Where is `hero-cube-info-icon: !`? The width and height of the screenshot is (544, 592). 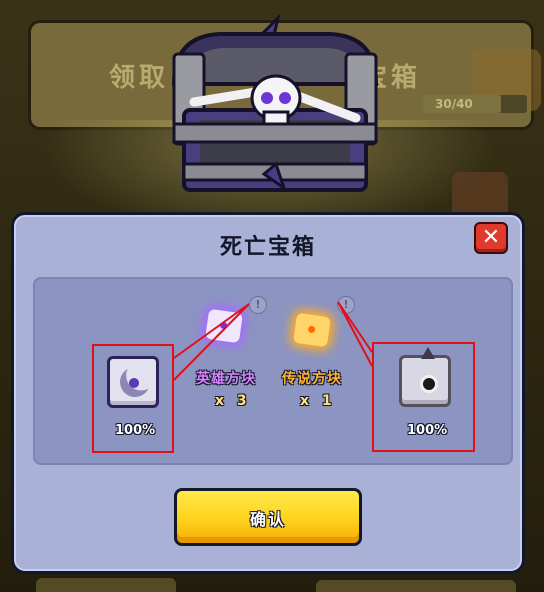 hero-cube-info-icon: ! is located at coordinates (258, 305).